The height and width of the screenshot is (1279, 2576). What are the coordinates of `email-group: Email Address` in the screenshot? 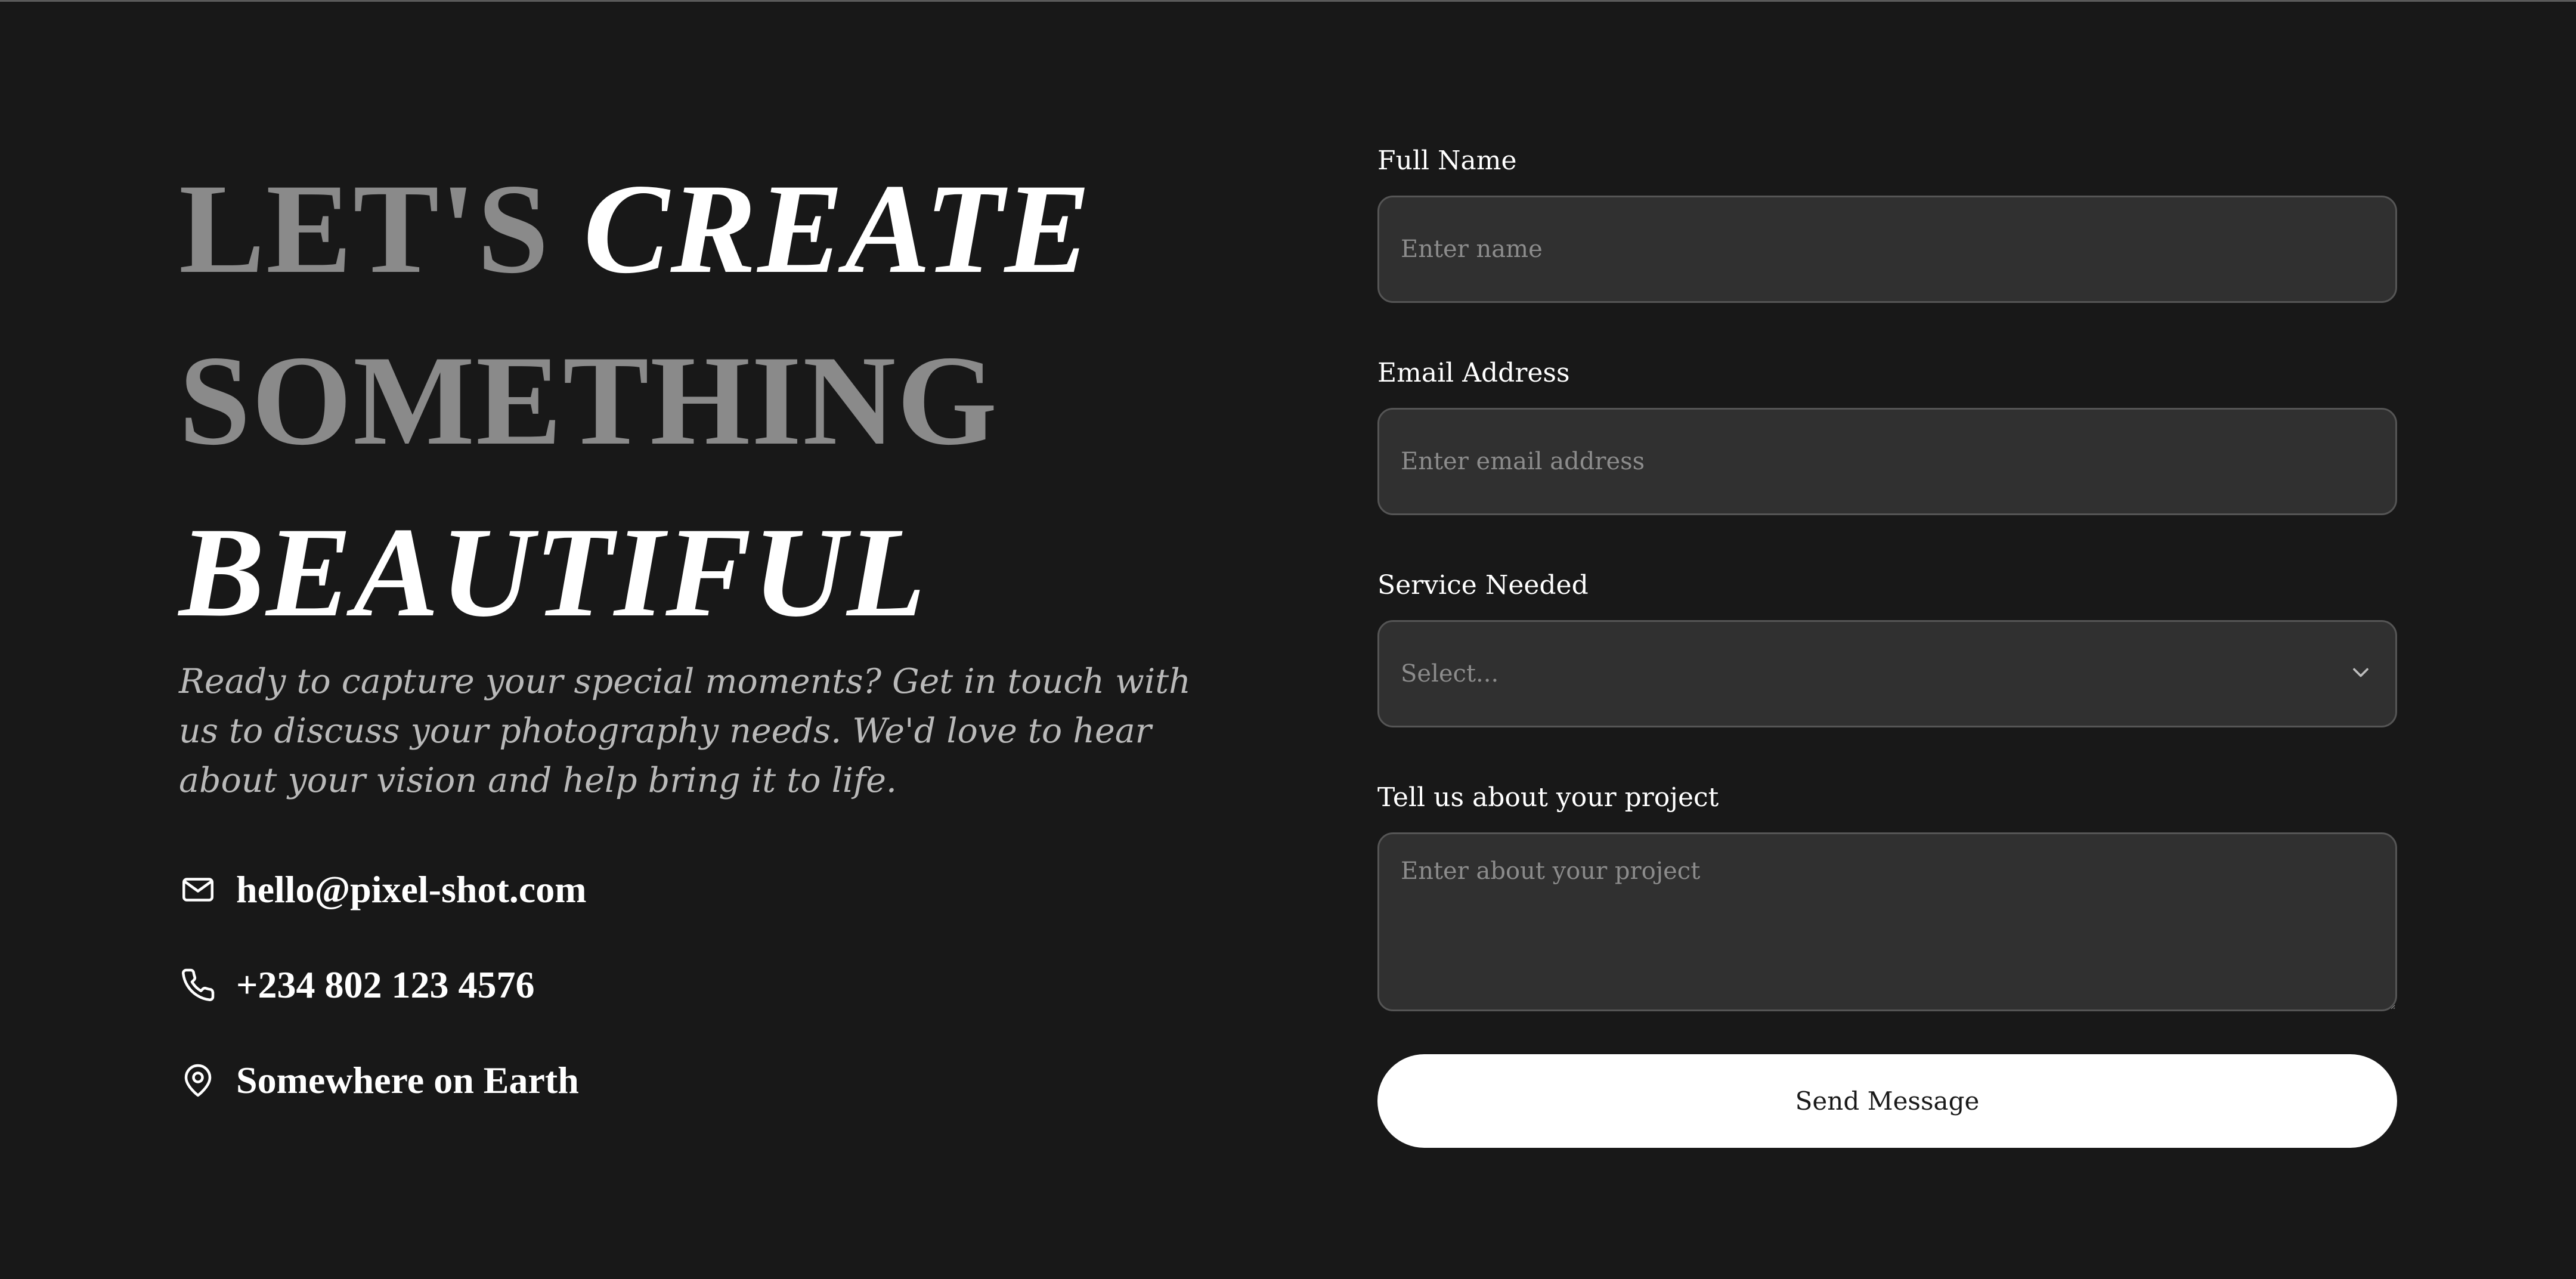 It's located at (1887, 435).